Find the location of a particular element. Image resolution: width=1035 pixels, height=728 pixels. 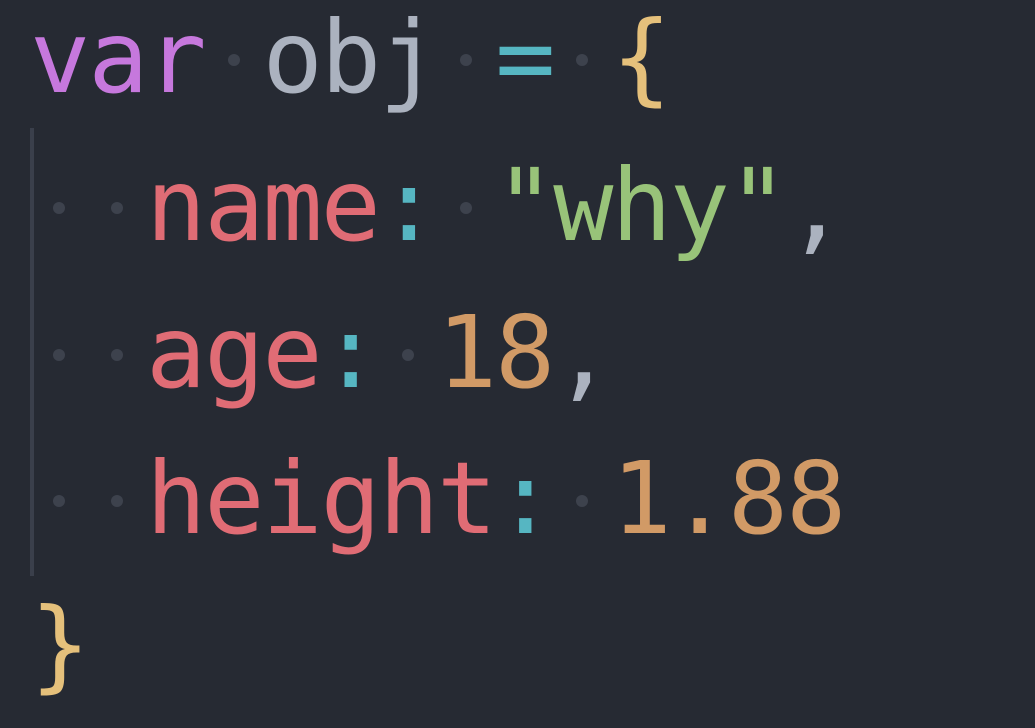

name-string-value: "why" is located at coordinates (641, 205).